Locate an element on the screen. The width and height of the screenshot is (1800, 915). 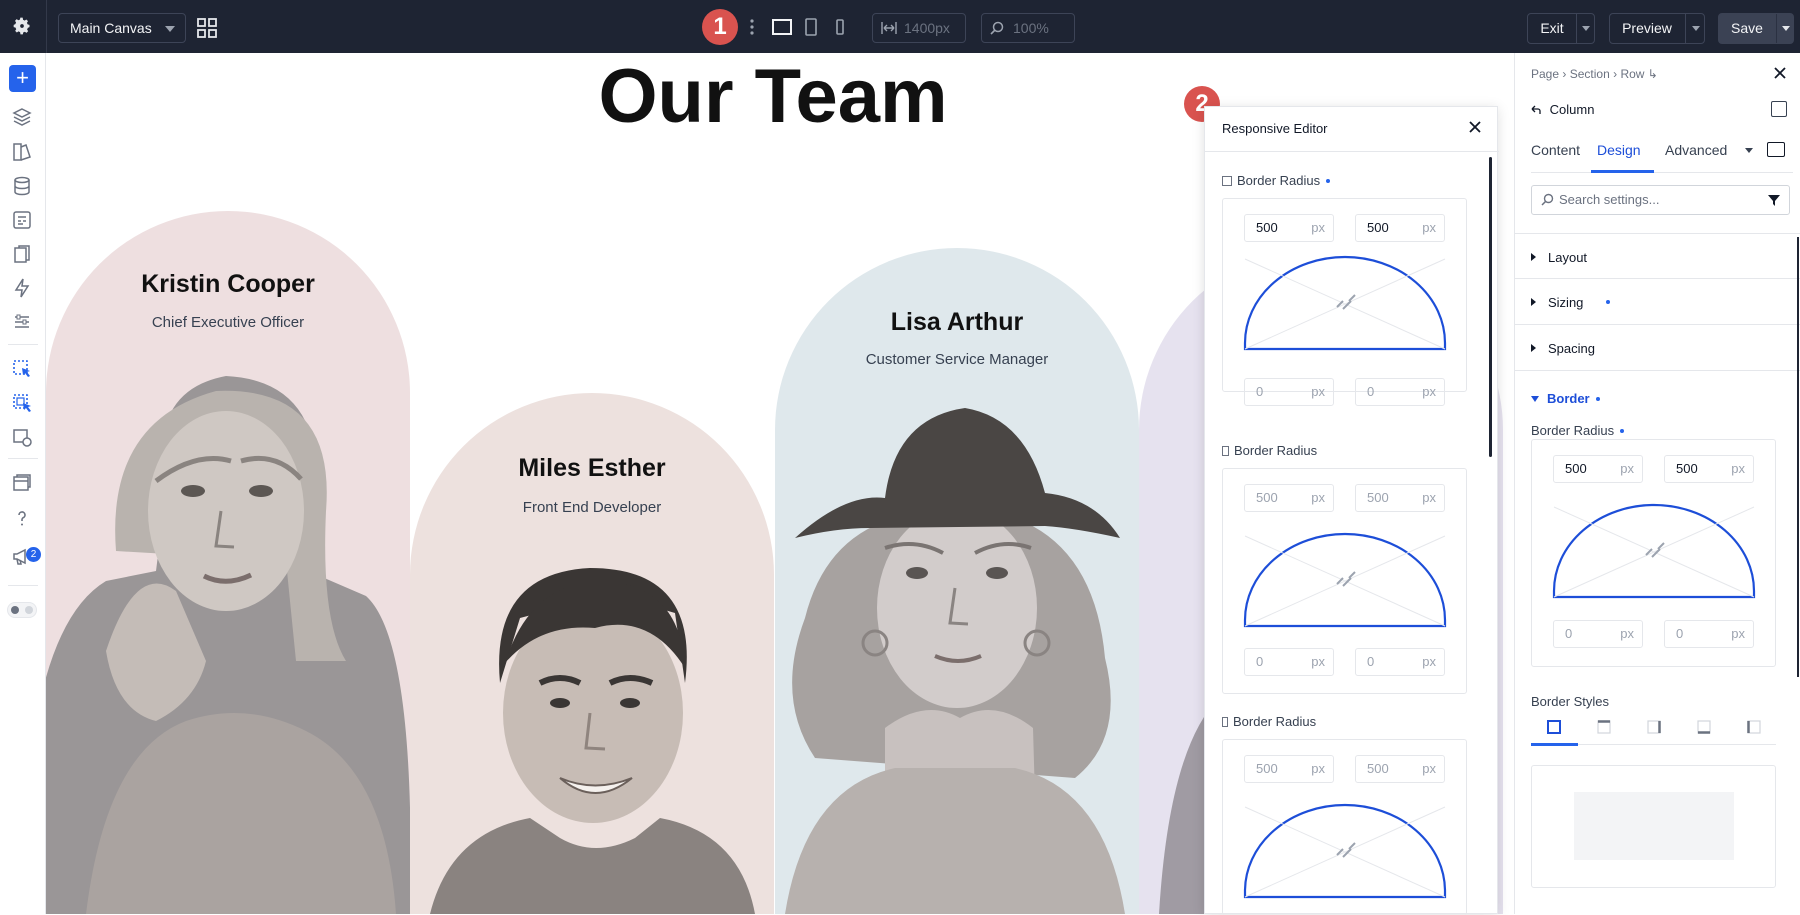
border-all-icon is located at coordinates (1554, 727).